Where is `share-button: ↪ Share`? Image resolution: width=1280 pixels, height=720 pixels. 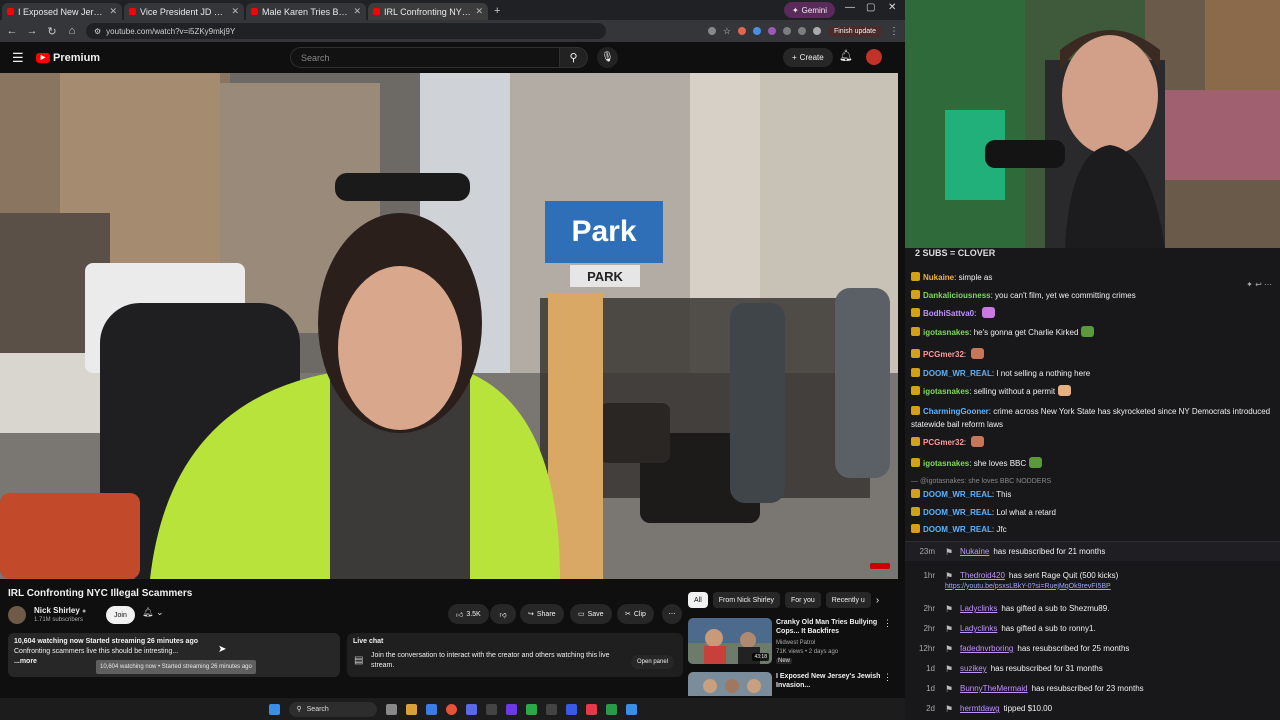 share-button: ↪ Share is located at coordinates (542, 614).